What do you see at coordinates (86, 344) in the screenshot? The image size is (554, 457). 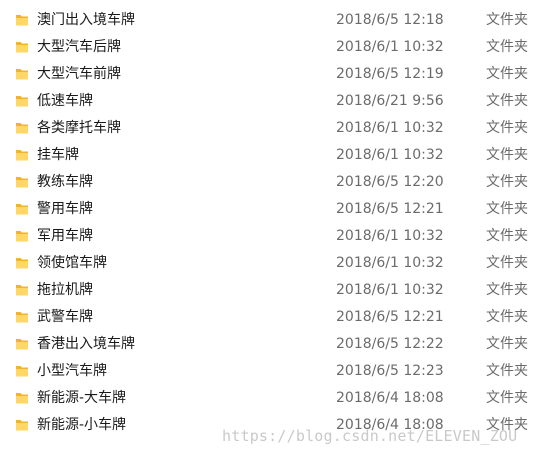 I see `folder-name: 香港出入境车牌` at bounding box center [86, 344].